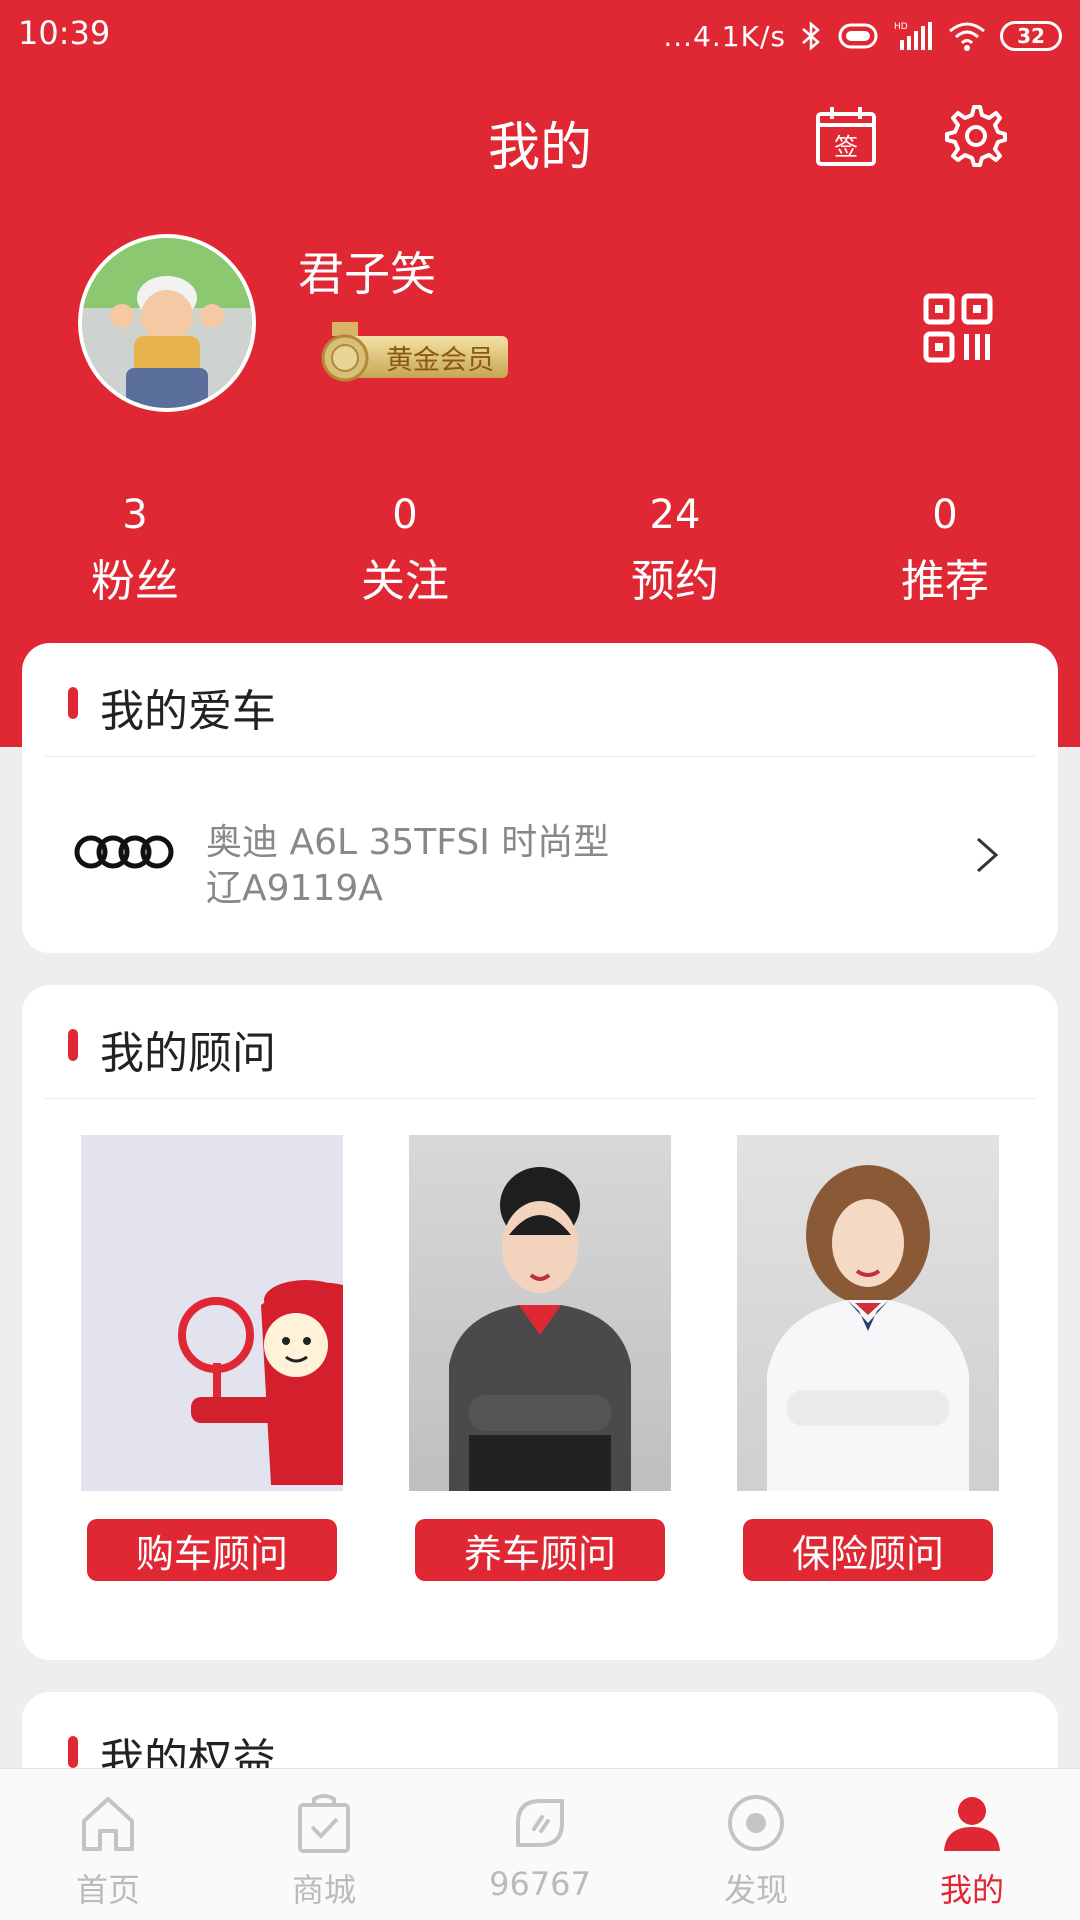 The width and height of the screenshot is (1080, 1920). Describe the element at coordinates (945, 581) in the screenshot. I see `stat-label: 推荐` at that location.